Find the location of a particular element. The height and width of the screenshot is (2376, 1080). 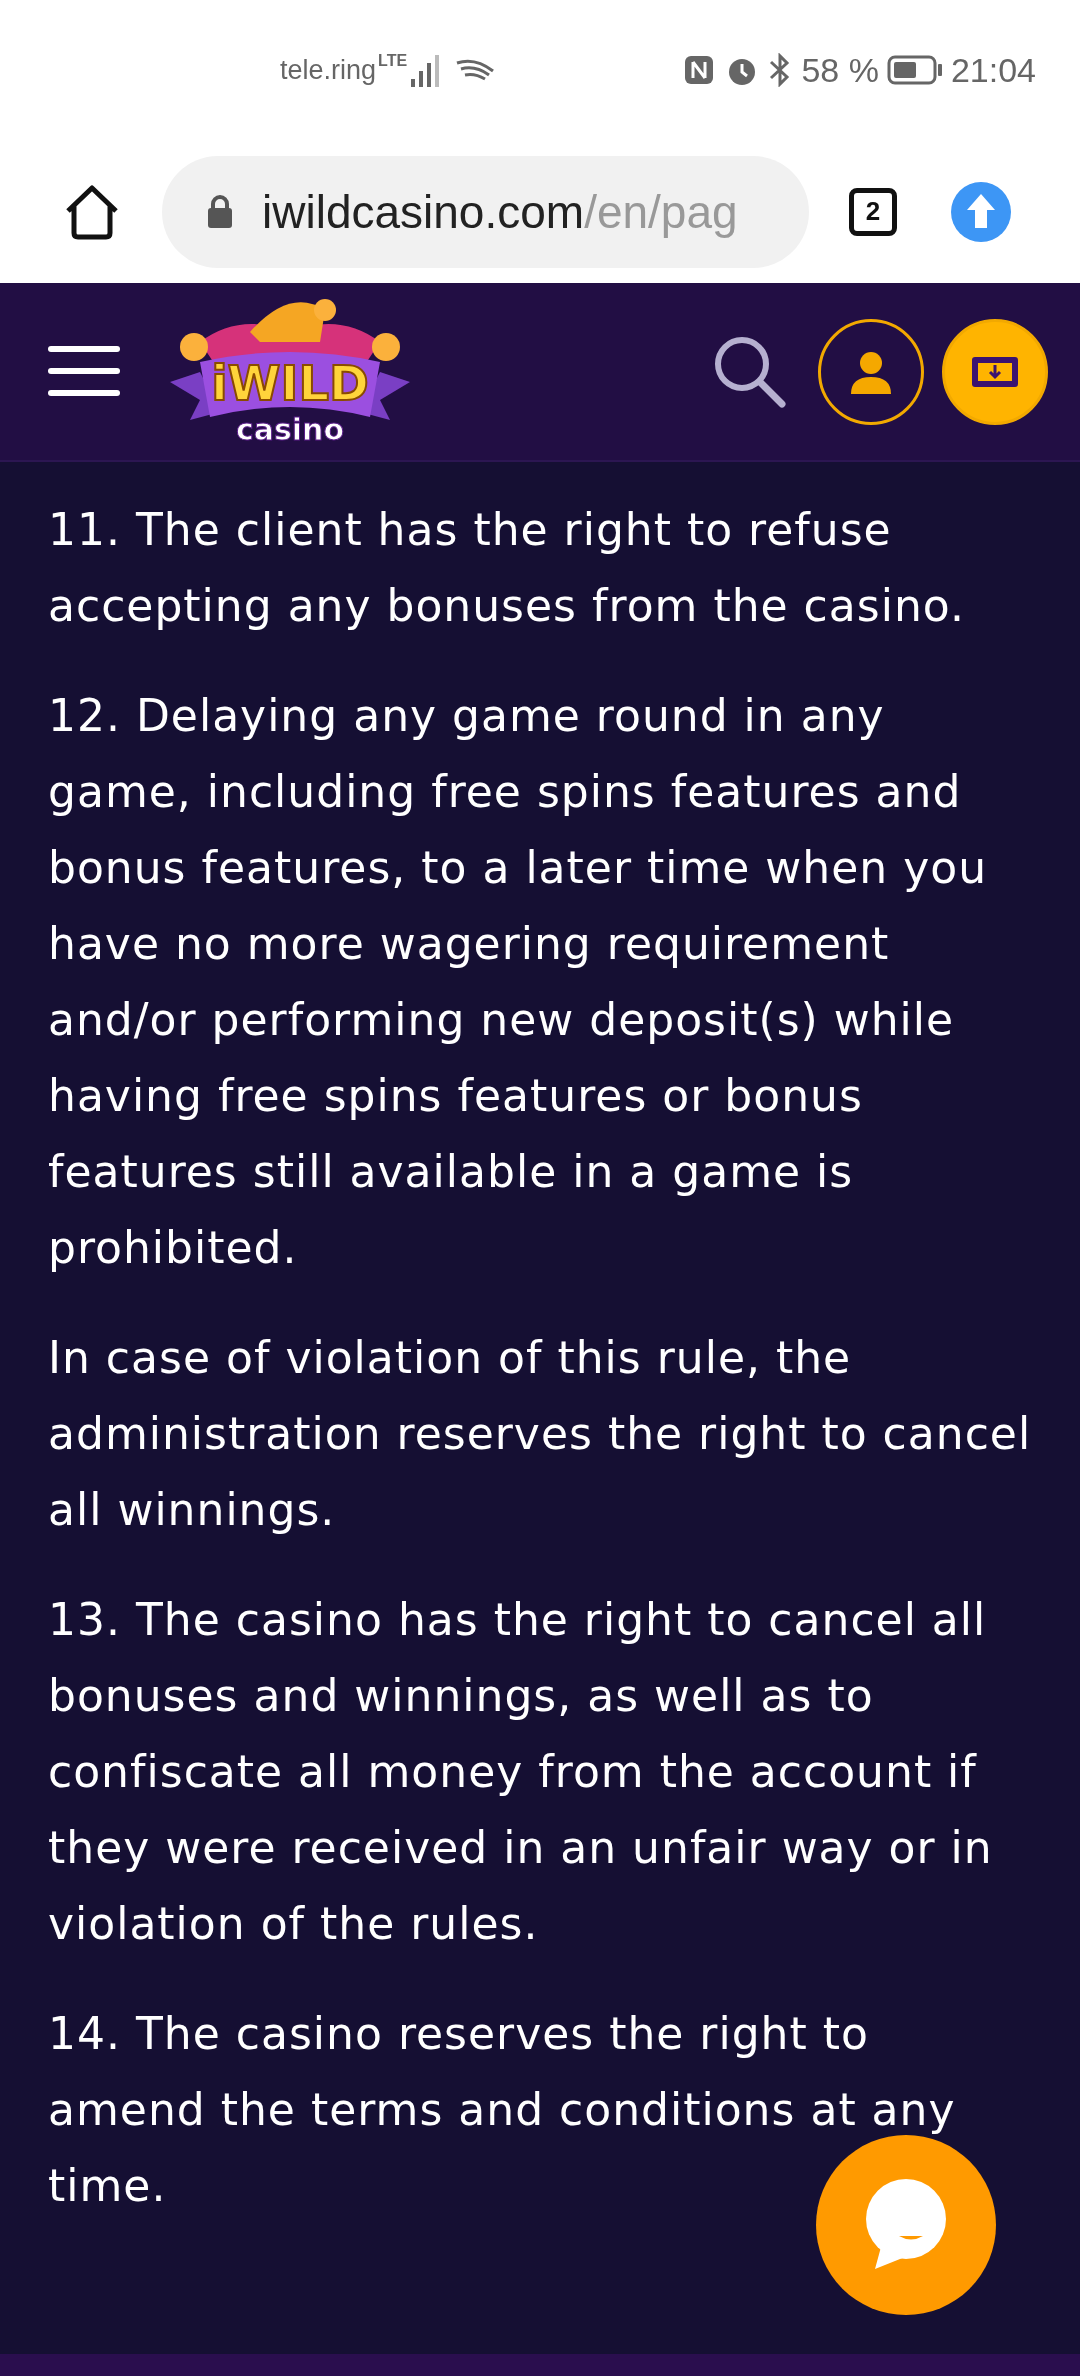

battery-percent: 58 % is located at coordinates (840, 70).